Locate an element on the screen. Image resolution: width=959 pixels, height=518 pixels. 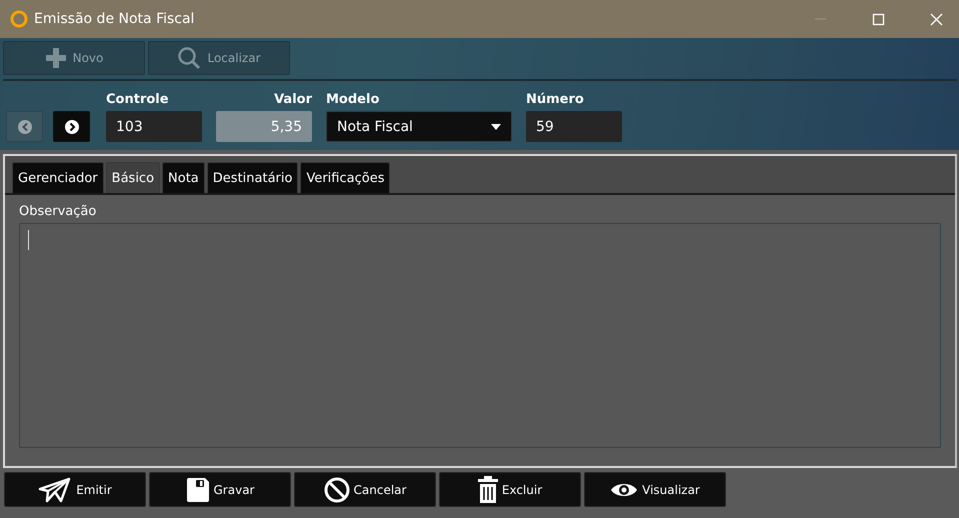
plus-icon is located at coordinates (55, 58).